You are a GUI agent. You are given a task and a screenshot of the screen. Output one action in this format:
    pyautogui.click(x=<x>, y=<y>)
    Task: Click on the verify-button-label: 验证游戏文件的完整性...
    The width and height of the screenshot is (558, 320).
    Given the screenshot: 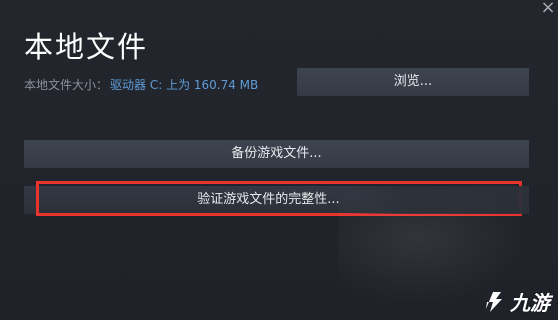 What is the action you would take?
    pyautogui.click(x=268, y=199)
    